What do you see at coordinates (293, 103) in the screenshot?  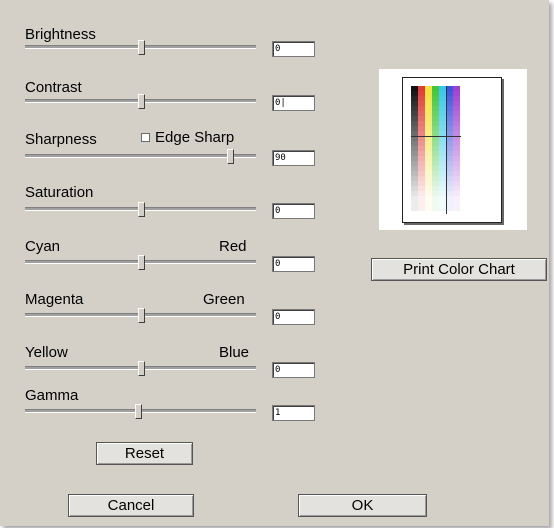 I see `contrast-value-field` at bounding box center [293, 103].